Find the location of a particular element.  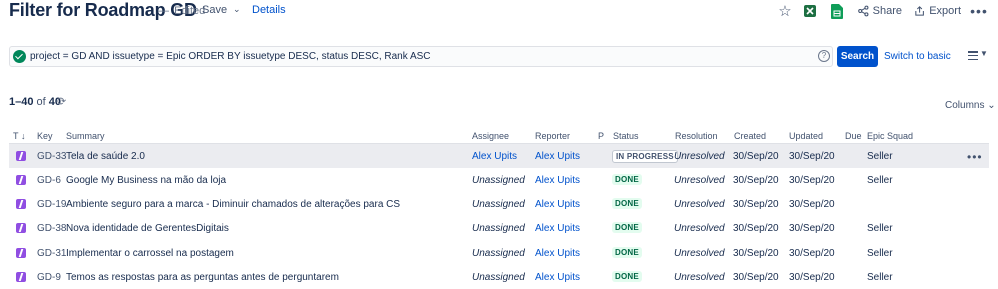

issue-summary: Implementar o carrossel na postagem is located at coordinates (150, 253).